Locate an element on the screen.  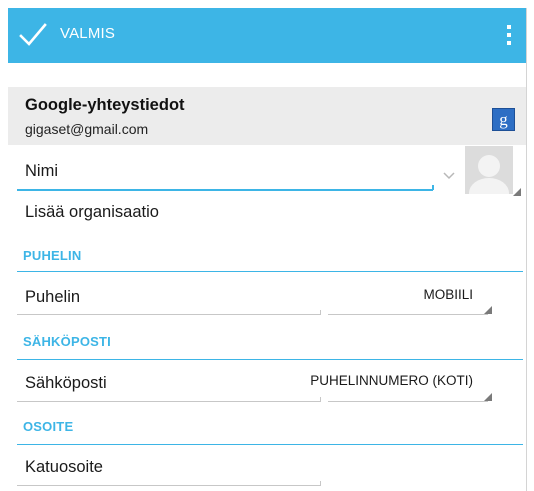
account-title: Google-yhteystiedot is located at coordinates (105, 105).